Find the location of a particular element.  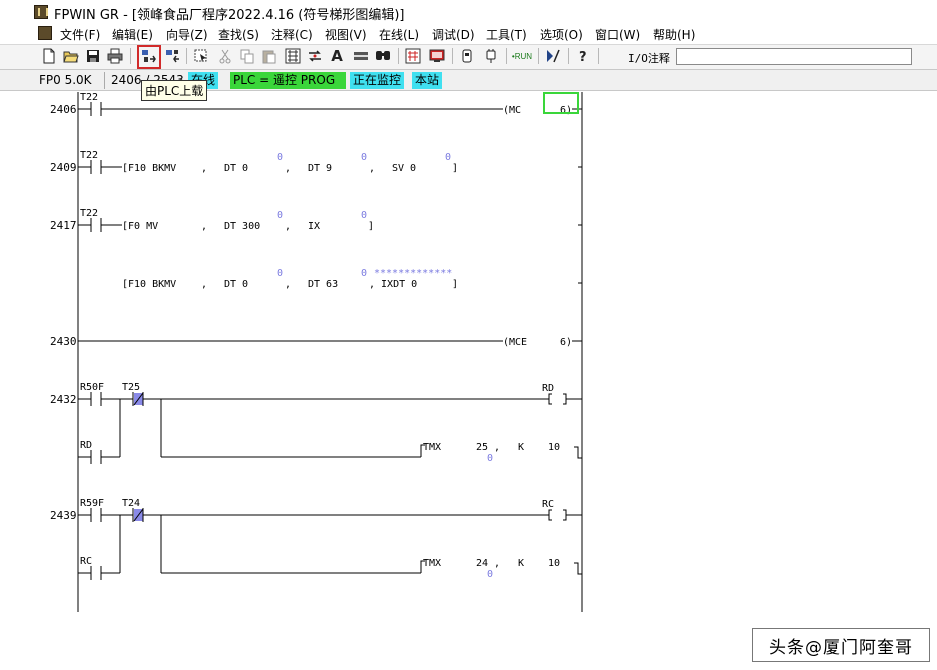

contact-label: R50F is located at coordinates (92, 387).